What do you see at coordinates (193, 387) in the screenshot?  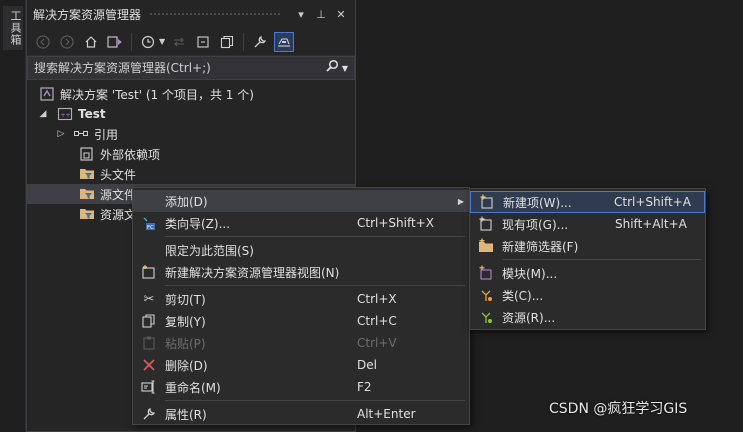 I see `menu-item-label: 重命名(M)` at bounding box center [193, 387].